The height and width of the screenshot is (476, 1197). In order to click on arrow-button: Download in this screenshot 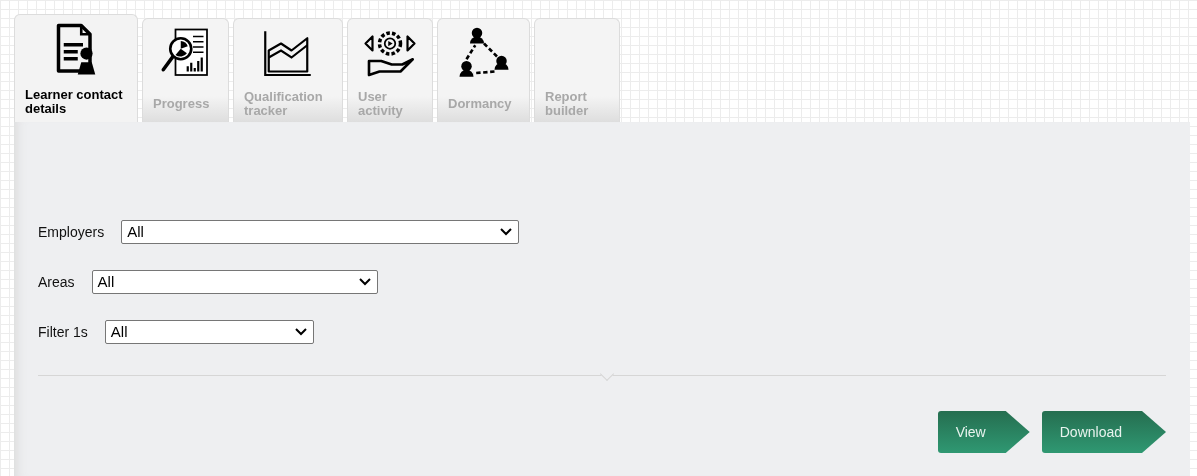, I will do `click(1103, 432)`.